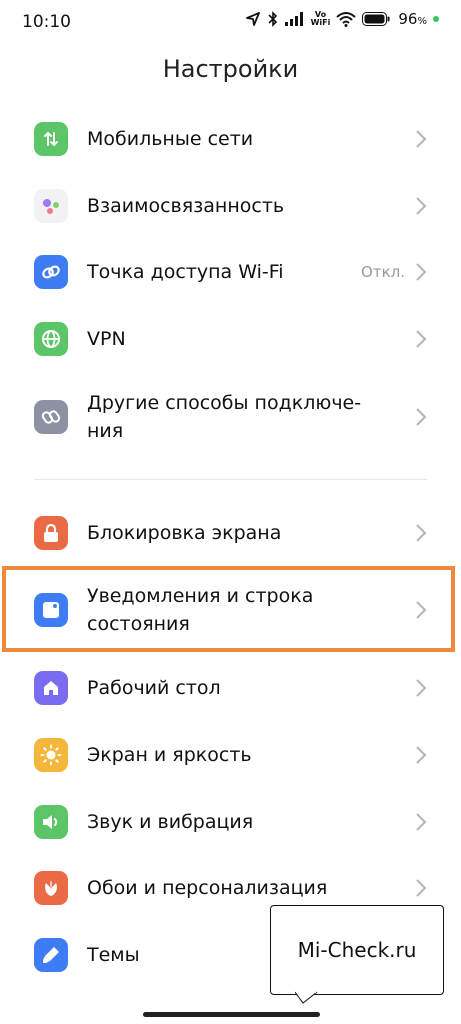 The image size is (461, 1024). Describe the element at coordinates (253, 19) in the screenshot. I see `location-icon` at that location.